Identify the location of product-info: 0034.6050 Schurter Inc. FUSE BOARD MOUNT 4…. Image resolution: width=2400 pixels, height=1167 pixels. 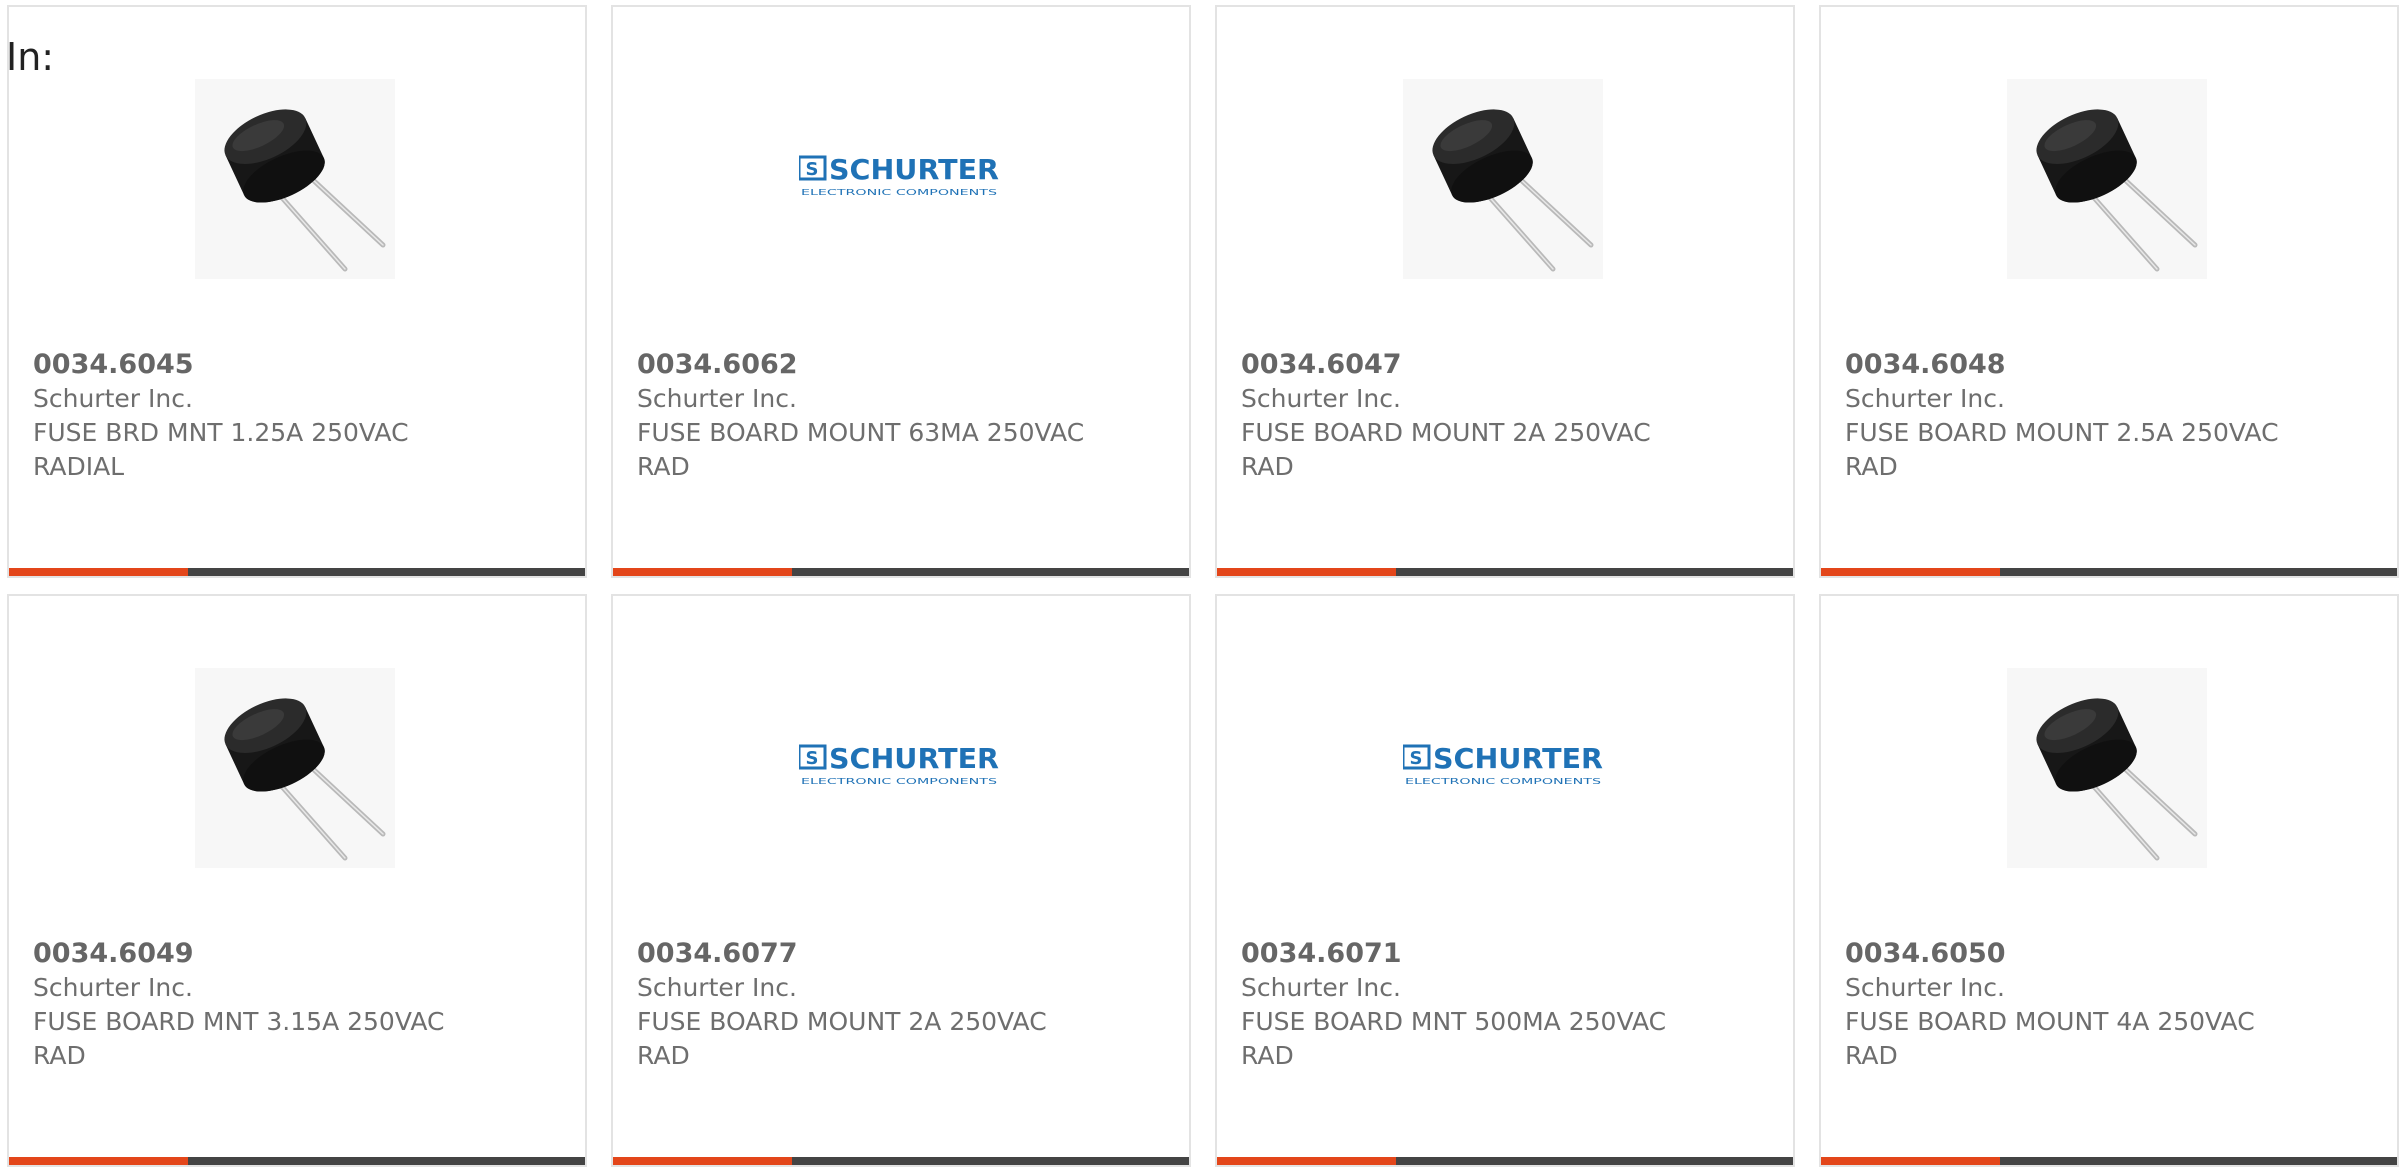
(2075, 1005).